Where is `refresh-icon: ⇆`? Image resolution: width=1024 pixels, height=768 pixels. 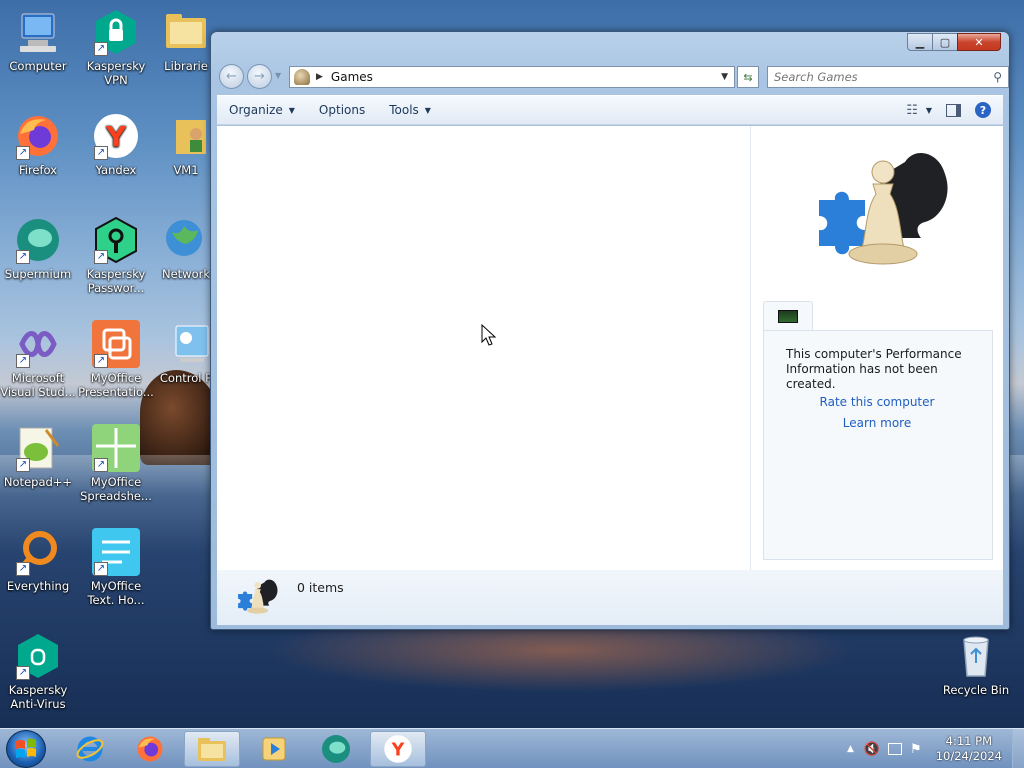
refresh-icon: ⇆ is located at coordinates (748, 77).